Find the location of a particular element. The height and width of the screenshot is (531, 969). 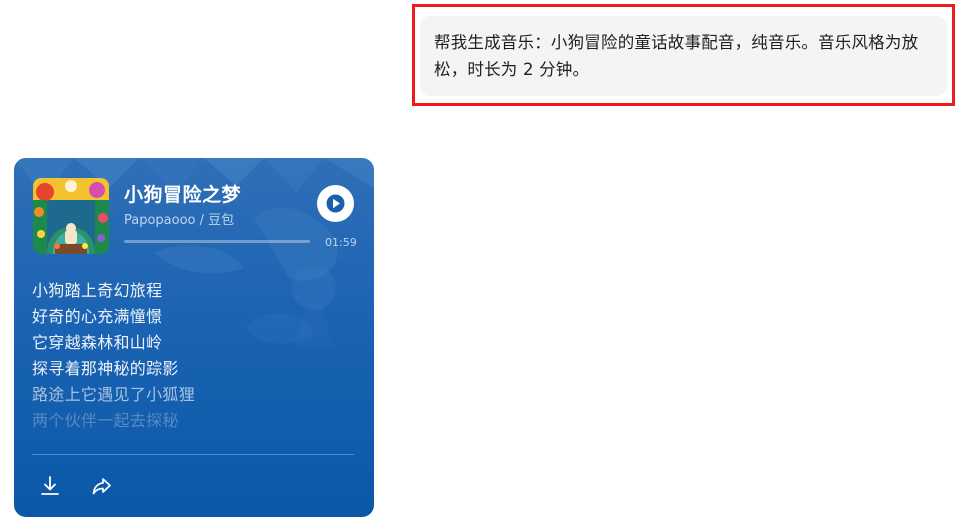

lyric-line: 路途上它遇见了小狐狸 is located at coordinates (114, 394).